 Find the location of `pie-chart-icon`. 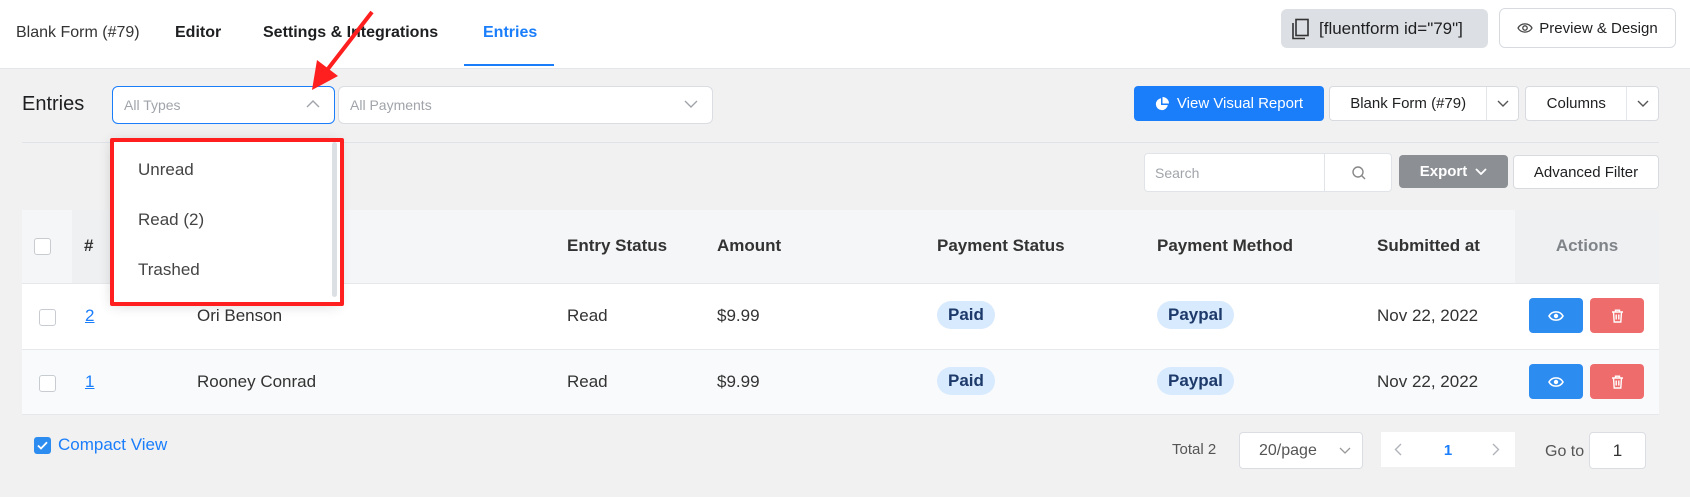

pie-chart-icon is located at coordinates (1162, 103).